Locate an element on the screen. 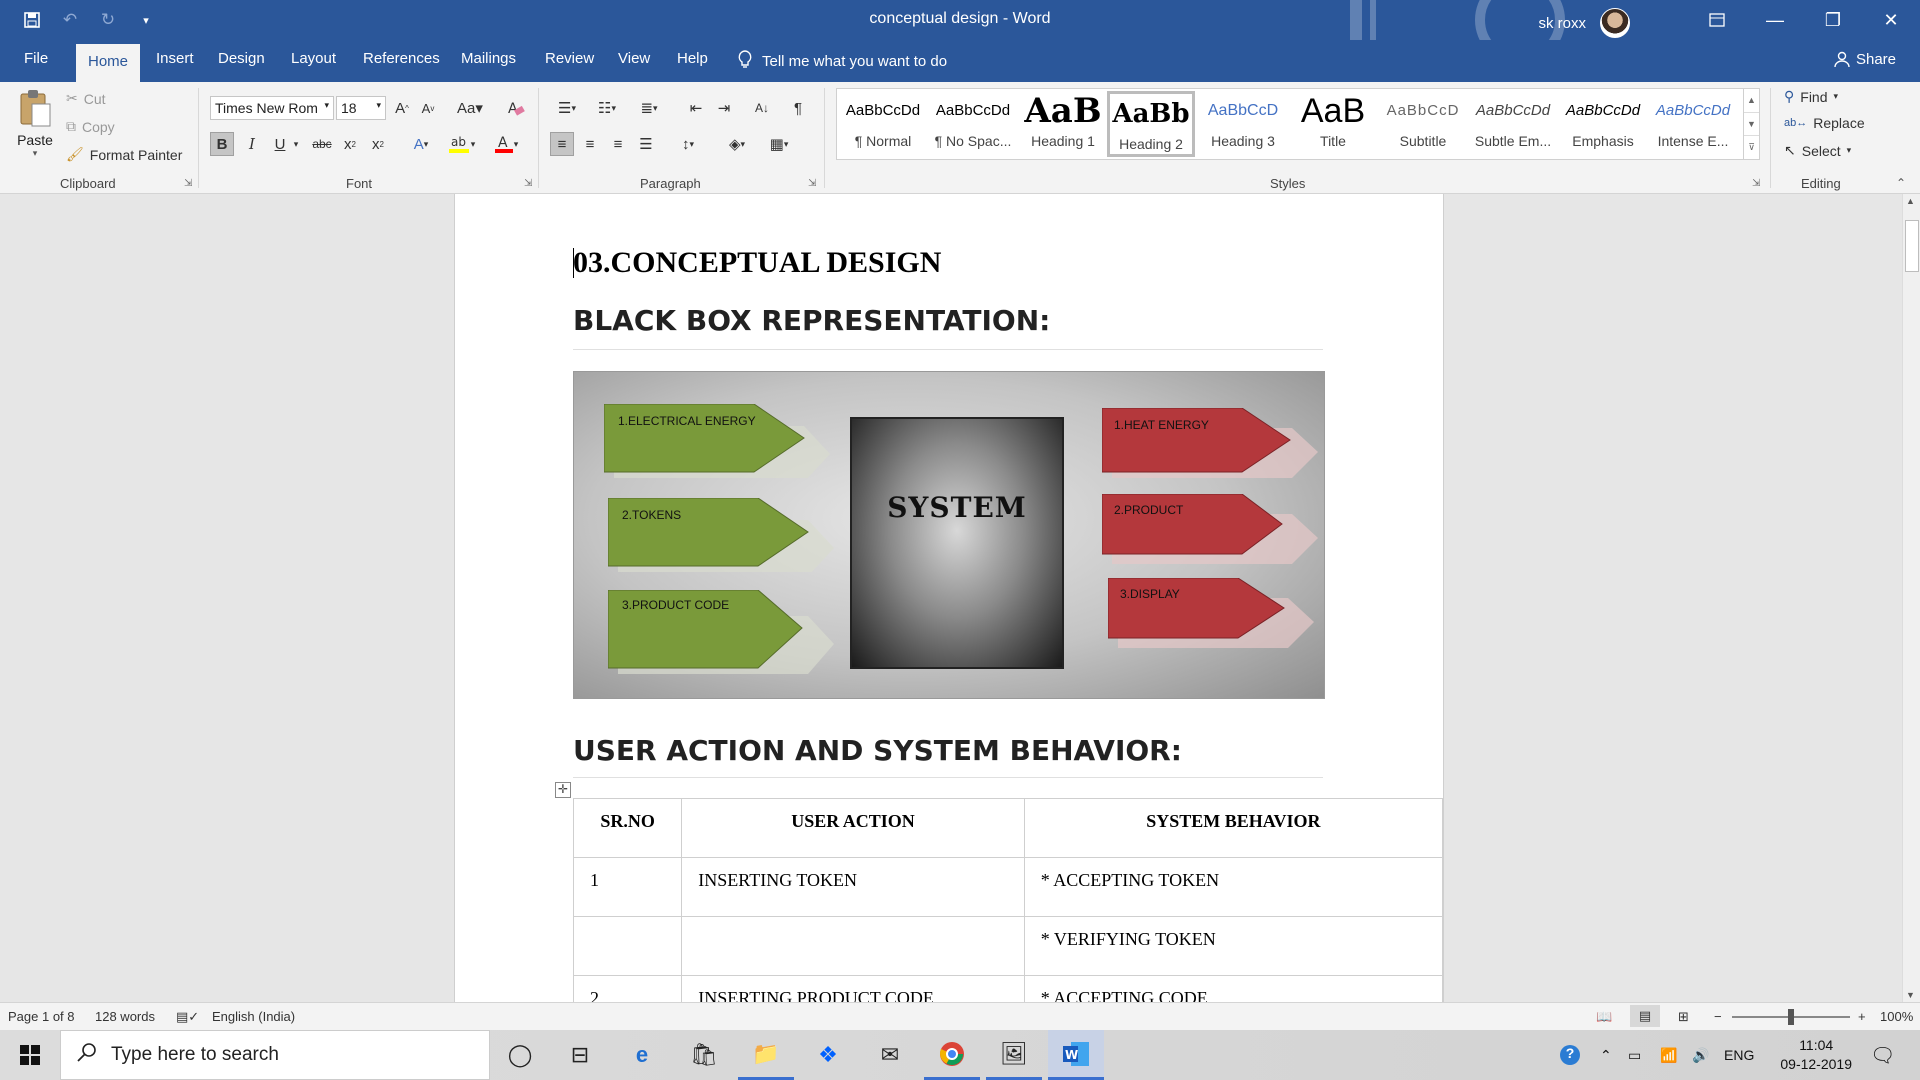 This screenshot has height=1080, width=1920. style-subtitle: AaBbCcD Subtitle is located at coordinates (1423, 124).